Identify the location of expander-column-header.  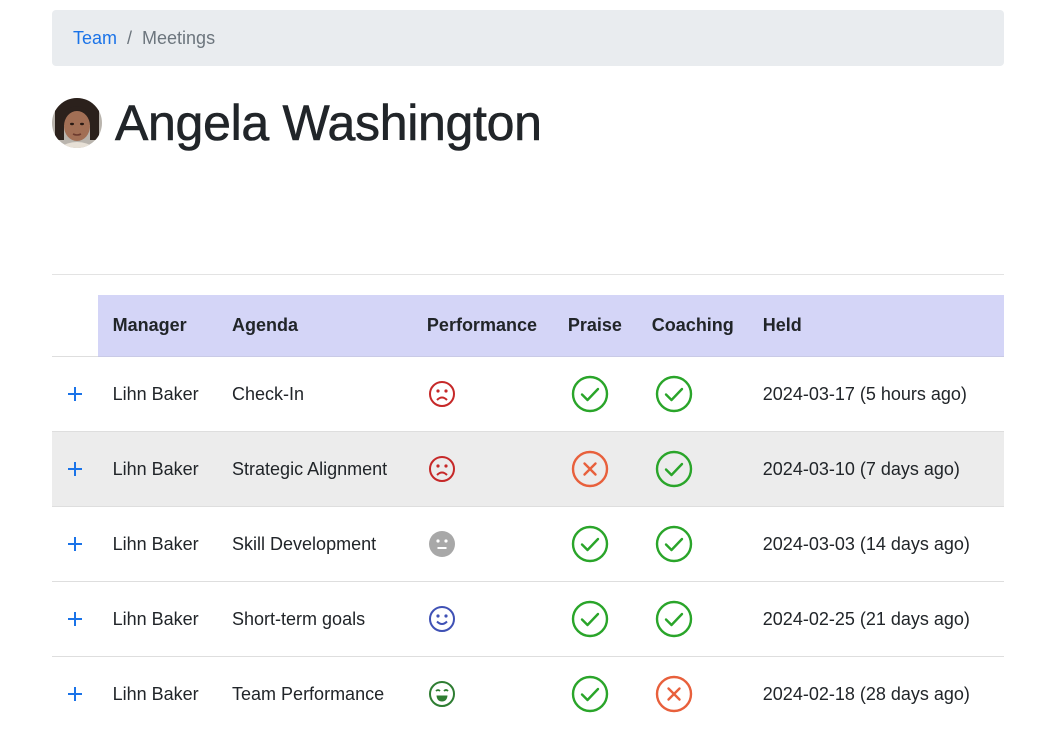
(75, 326).